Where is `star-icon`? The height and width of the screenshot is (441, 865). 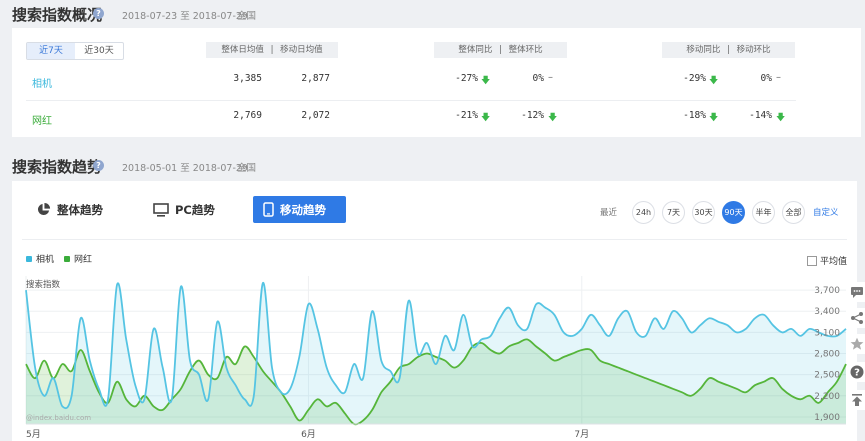 star-icon is located at coordinates (856, 344).